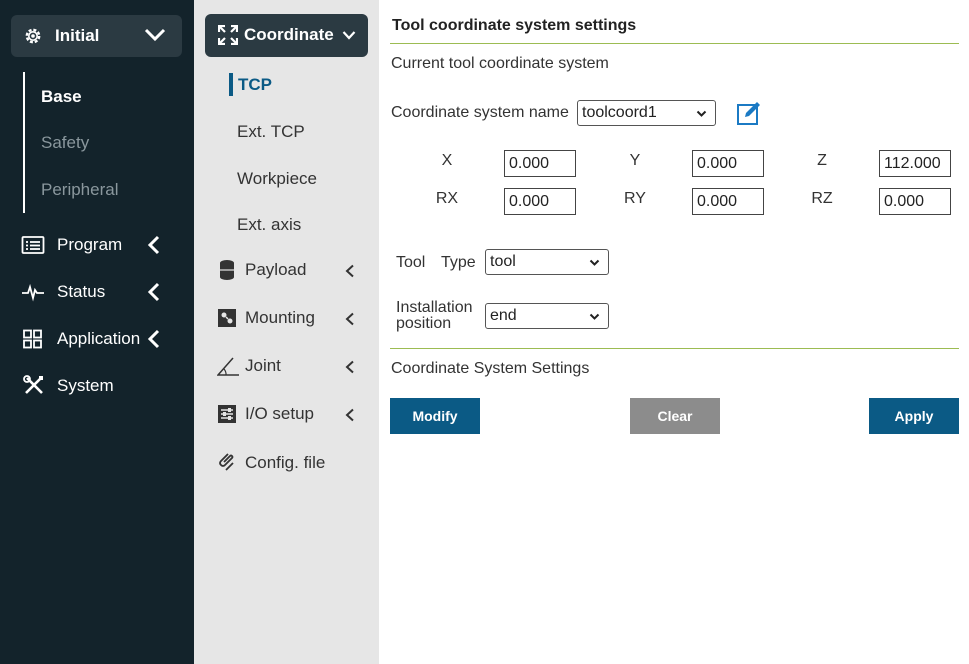 Image resolution: width=969 pixels, height=664 pixels. I want to click on clear-button: Clear, so click(675, 416).